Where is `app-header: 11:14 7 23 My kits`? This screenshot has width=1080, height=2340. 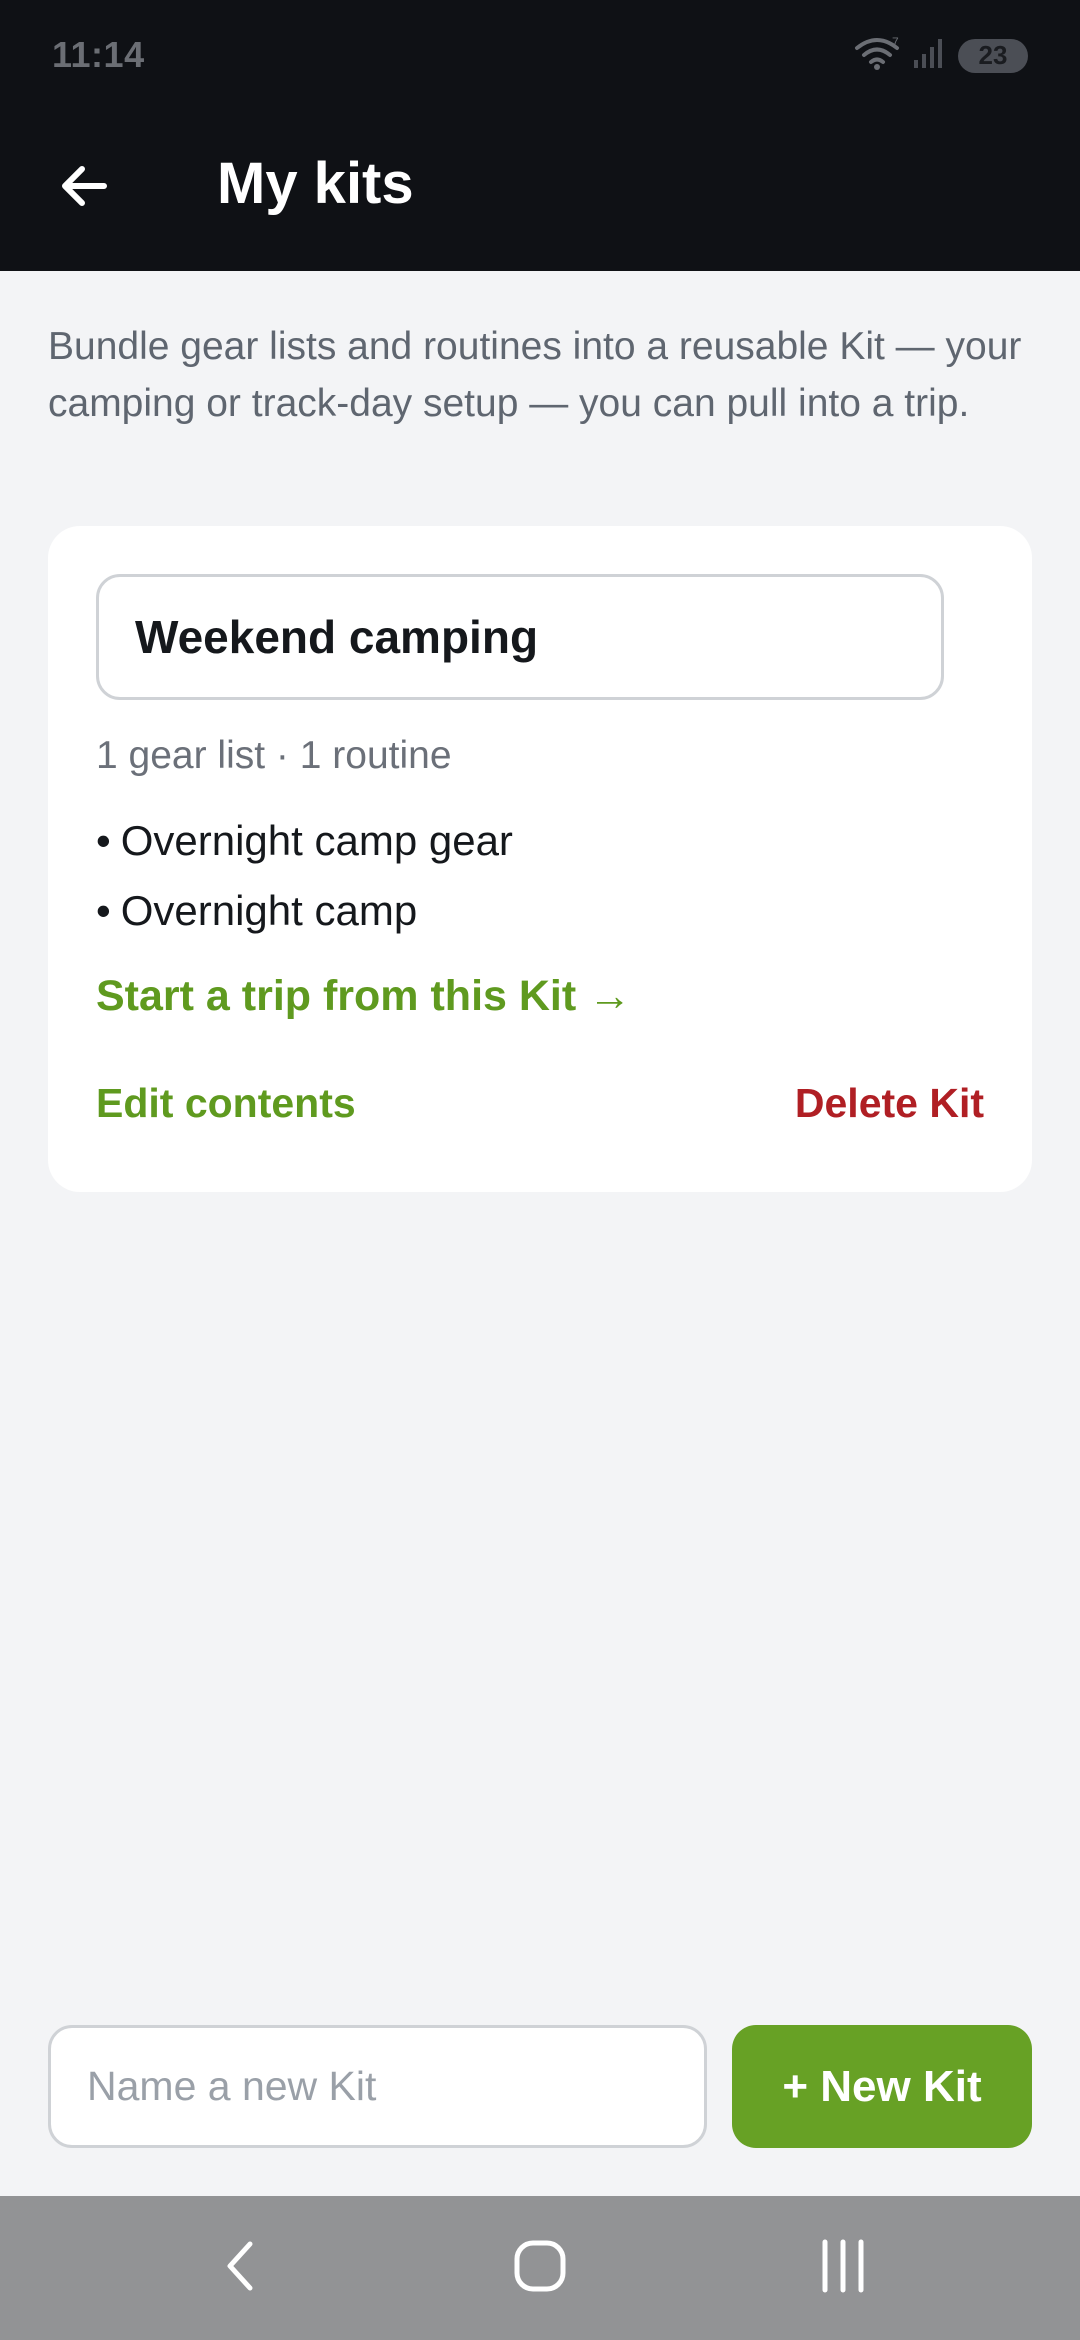 app-header: 11:14 7 23 My kits is located at coordinates (540, 135).